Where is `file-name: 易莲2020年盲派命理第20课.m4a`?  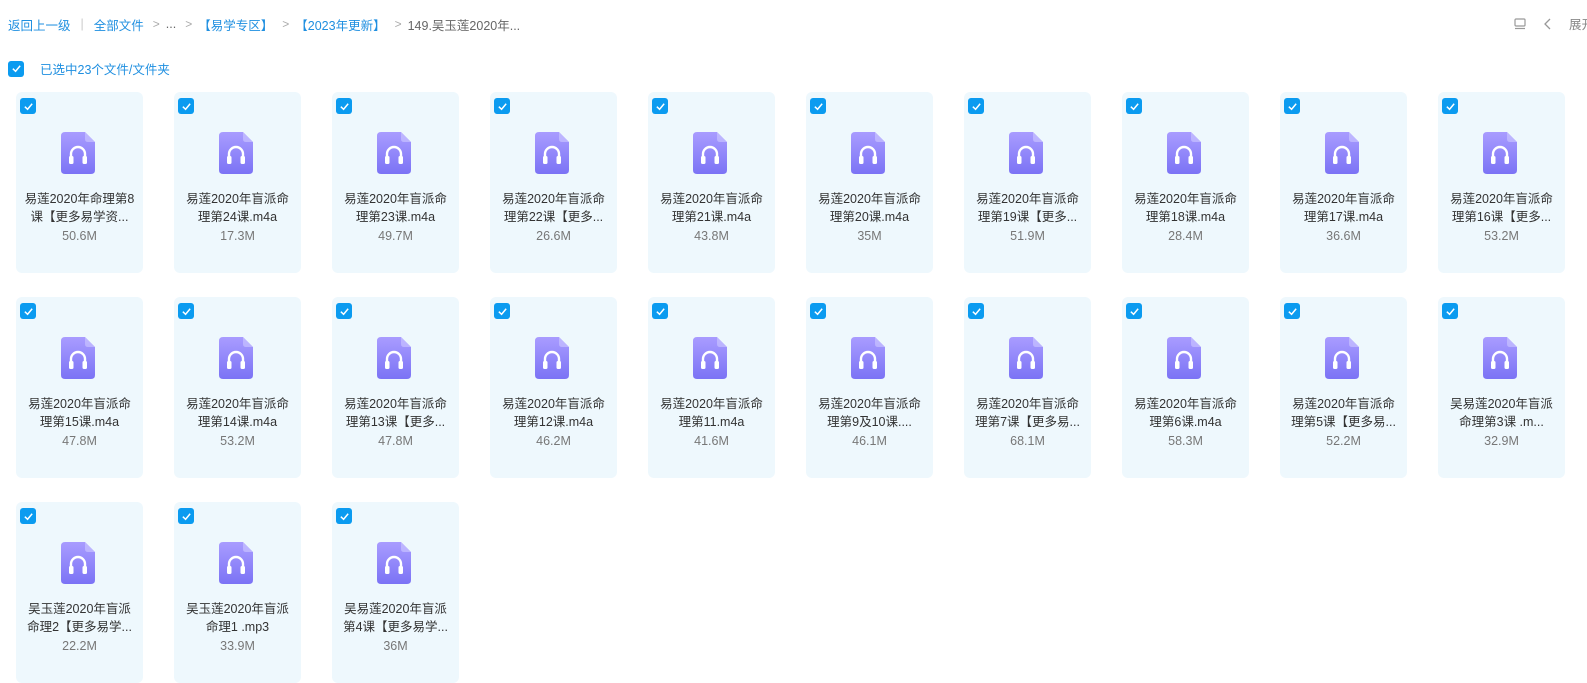
file-name: 易莲2020年盲派命理第20课.m4a is located at coordinates (869, 208).